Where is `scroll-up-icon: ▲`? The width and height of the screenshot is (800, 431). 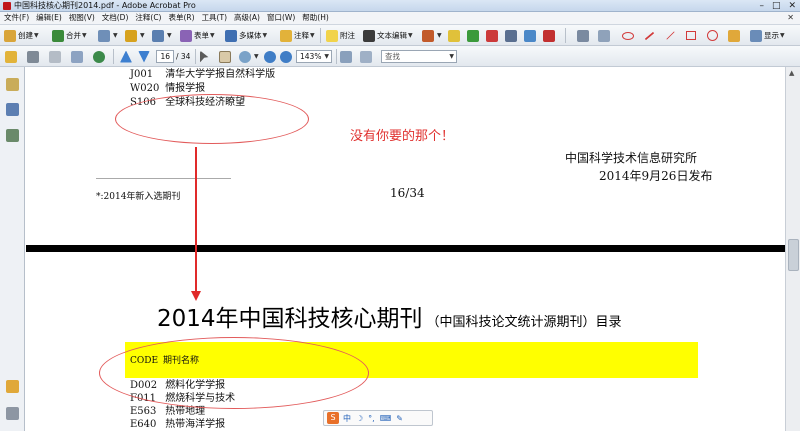 scroll-up-icon: ▲ is located at coordinates (791, 73).